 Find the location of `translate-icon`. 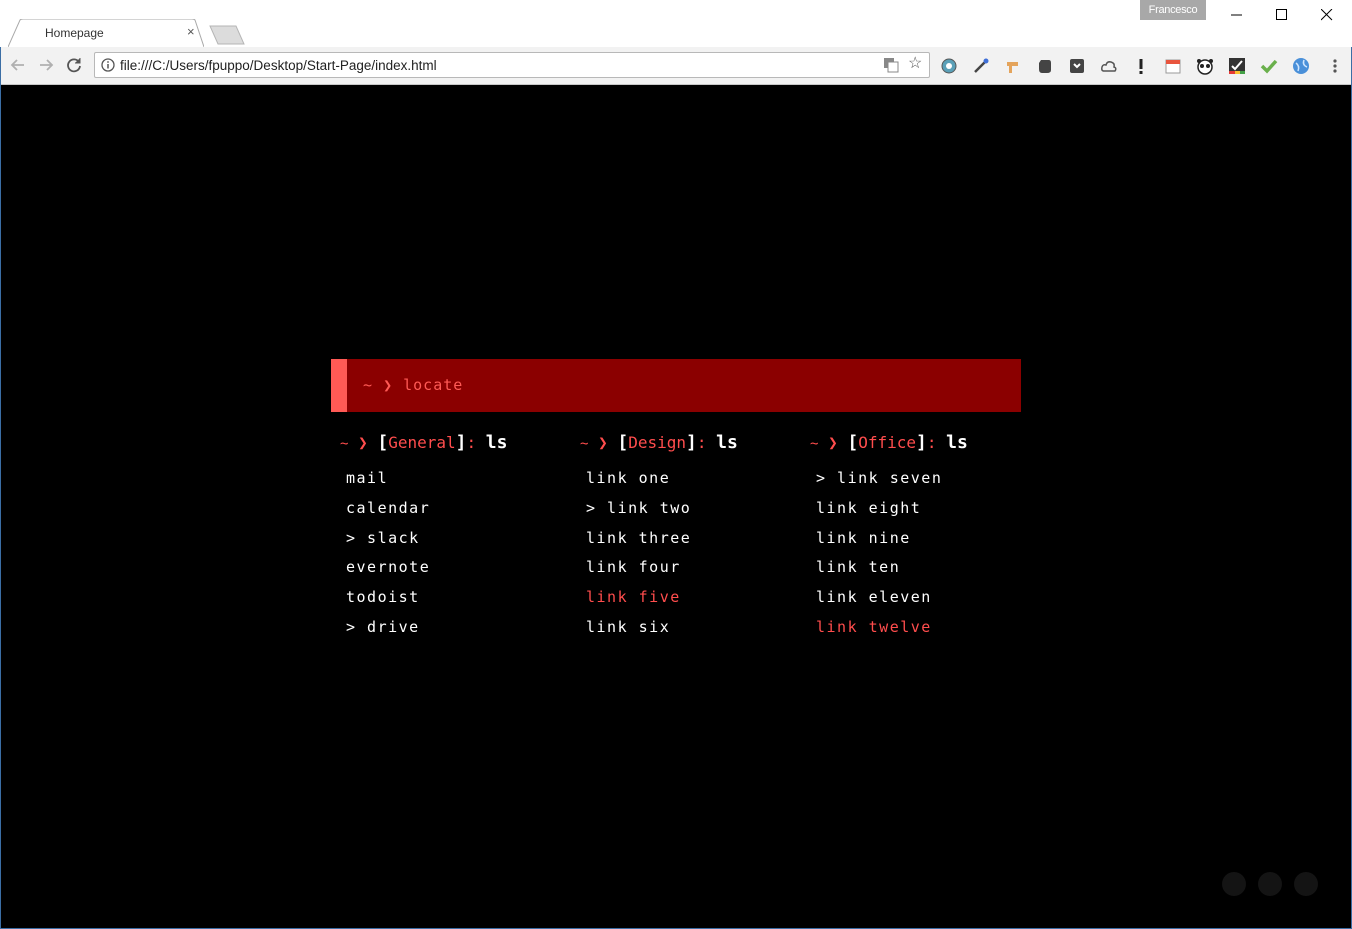

translate-icon is located at coordinates (891, 65).